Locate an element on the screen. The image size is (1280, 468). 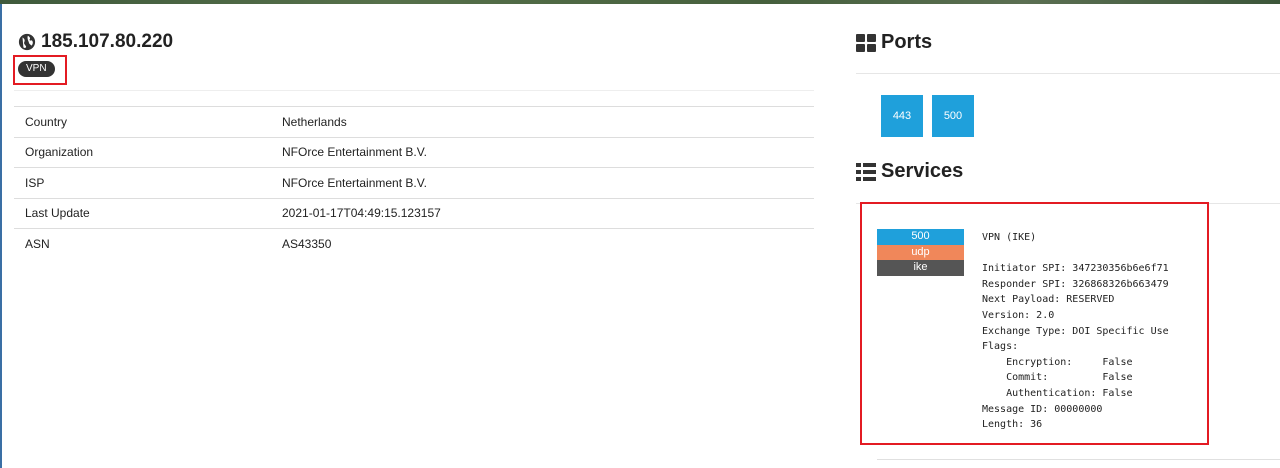
host-ip-title: 185.107.80.220 is located at coordinates (107, 41).